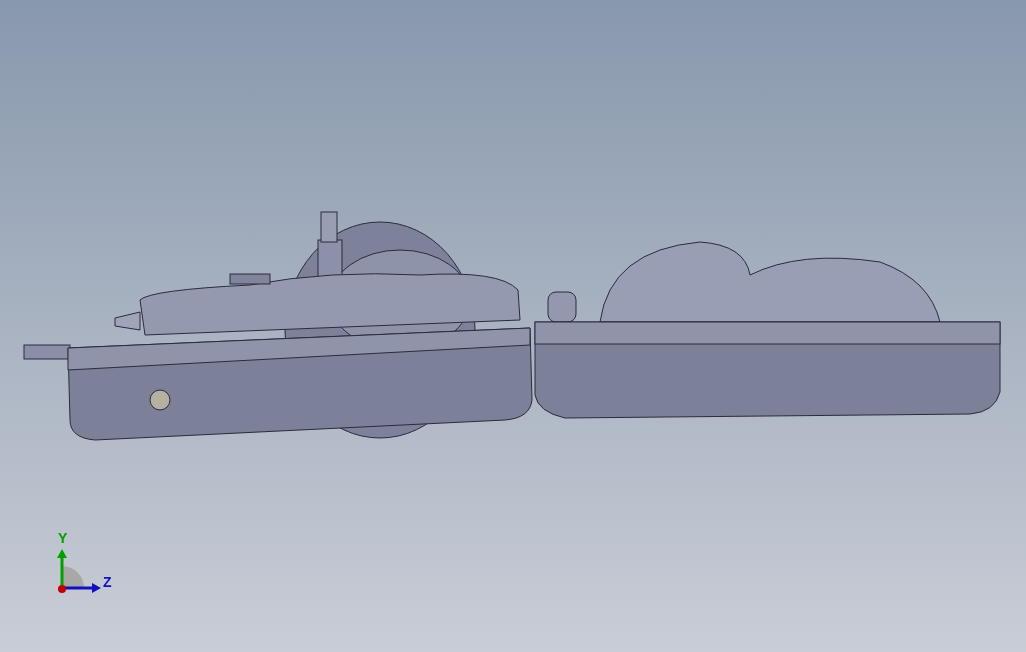 Image resolution: width=1026 pixels, height=652 pixels. What do you see at coordinates (63, 538) in the screenshot?
I see `y-axis-label: Y` at bounding box center [63, 538].